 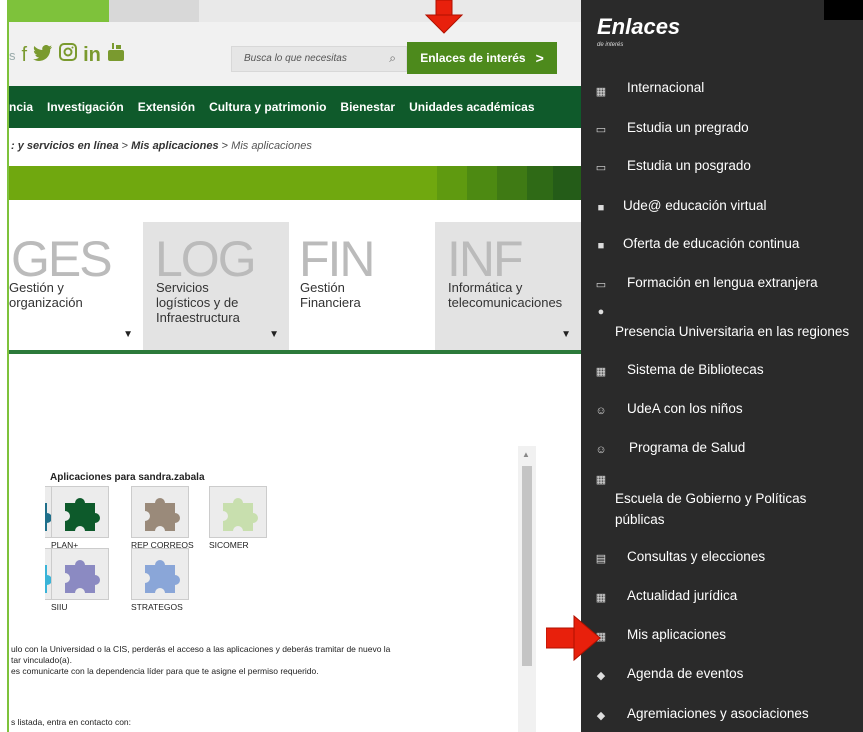 What do you see at coordinates (566, 334) in the screenshot?
I see `caret-down-icon: ▼` at bounding box center [566, 334].